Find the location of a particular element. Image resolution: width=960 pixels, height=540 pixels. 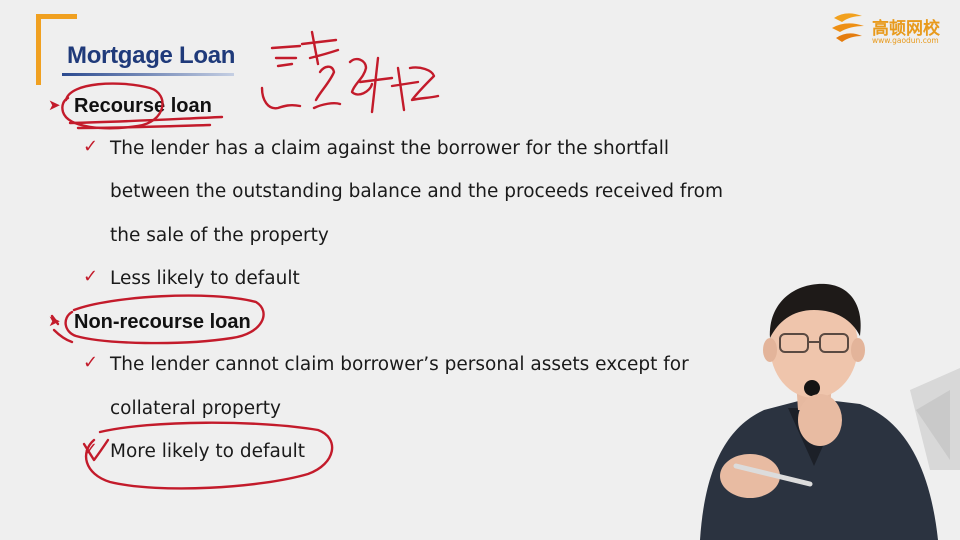

bullet-text: collateral property is located at coordinates (195, 408).